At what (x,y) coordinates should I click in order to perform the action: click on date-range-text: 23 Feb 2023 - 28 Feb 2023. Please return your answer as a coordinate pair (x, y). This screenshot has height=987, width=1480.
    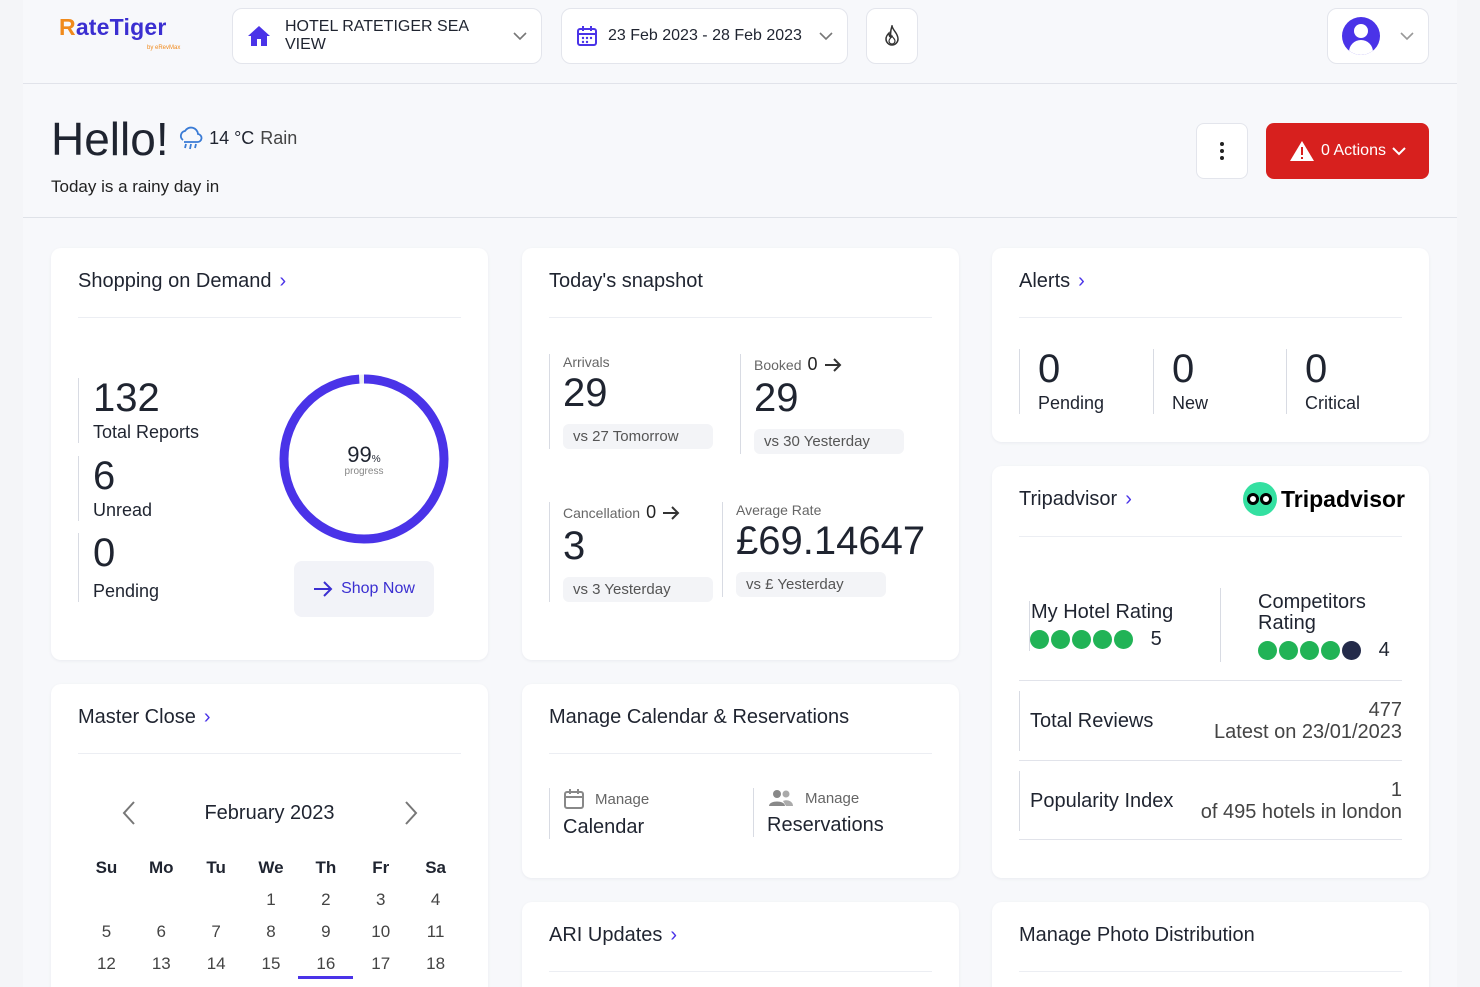
    Looking at the image, I should click on (705, 35).